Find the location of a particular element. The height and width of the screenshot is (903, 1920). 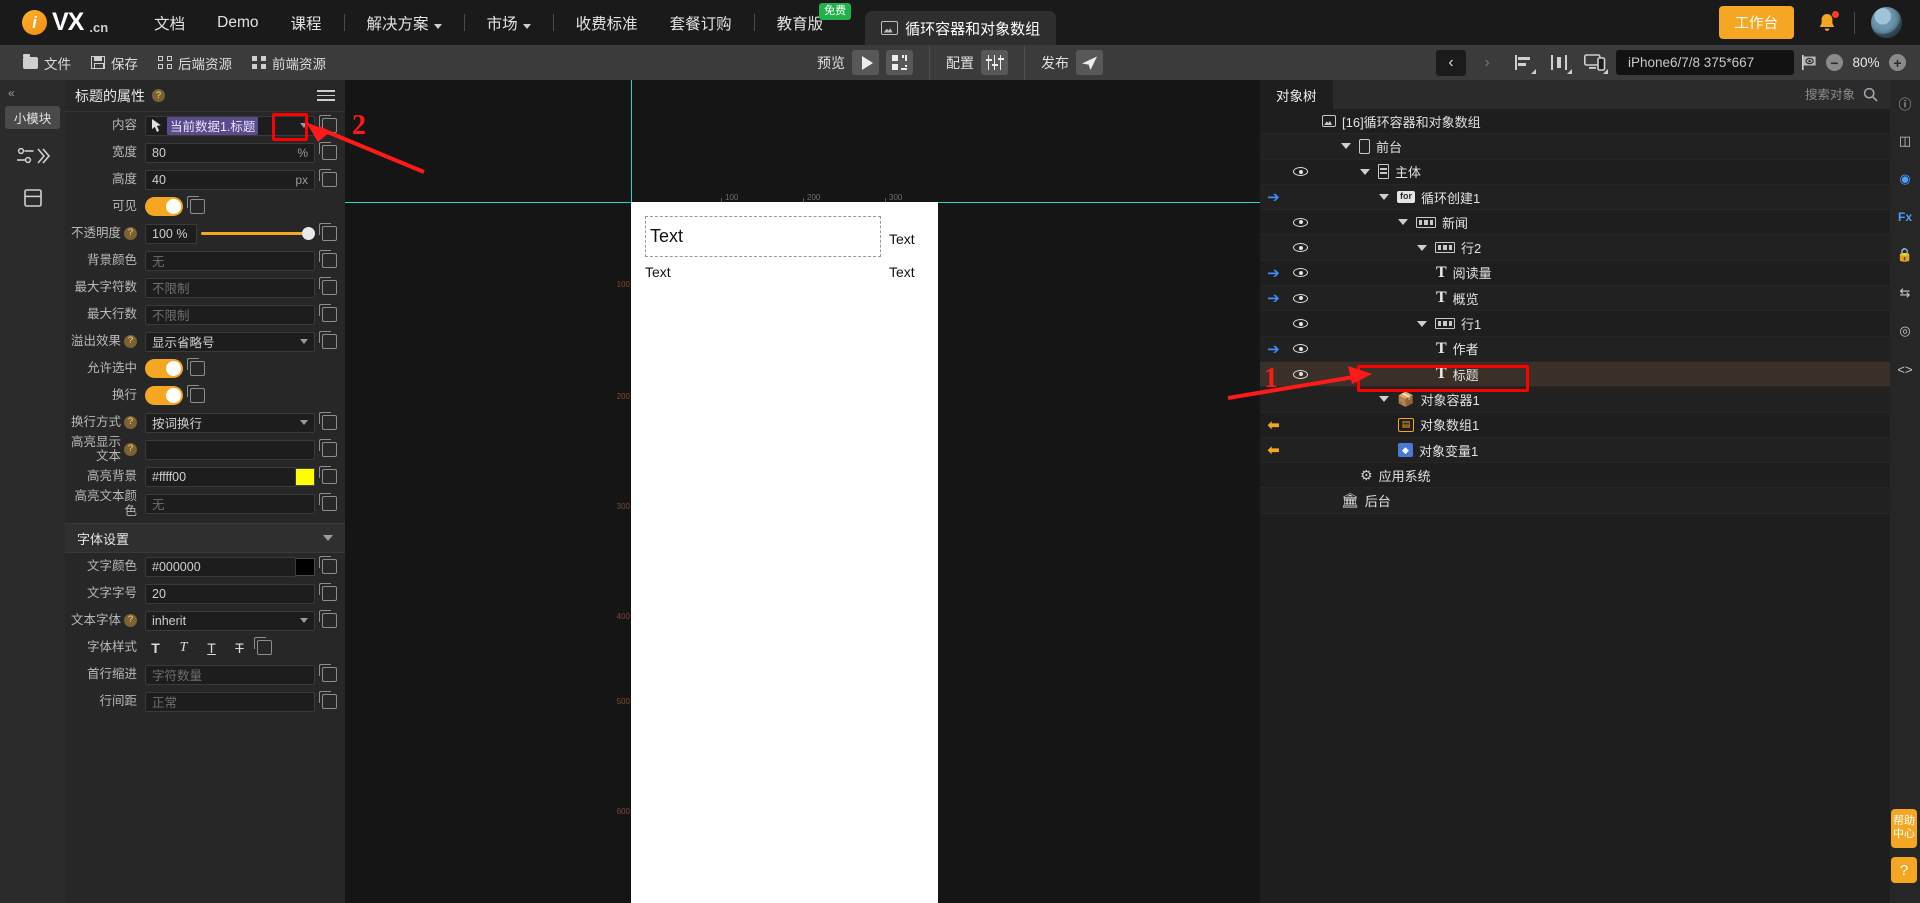

qr-code-button is located at coordinates (899, 62).